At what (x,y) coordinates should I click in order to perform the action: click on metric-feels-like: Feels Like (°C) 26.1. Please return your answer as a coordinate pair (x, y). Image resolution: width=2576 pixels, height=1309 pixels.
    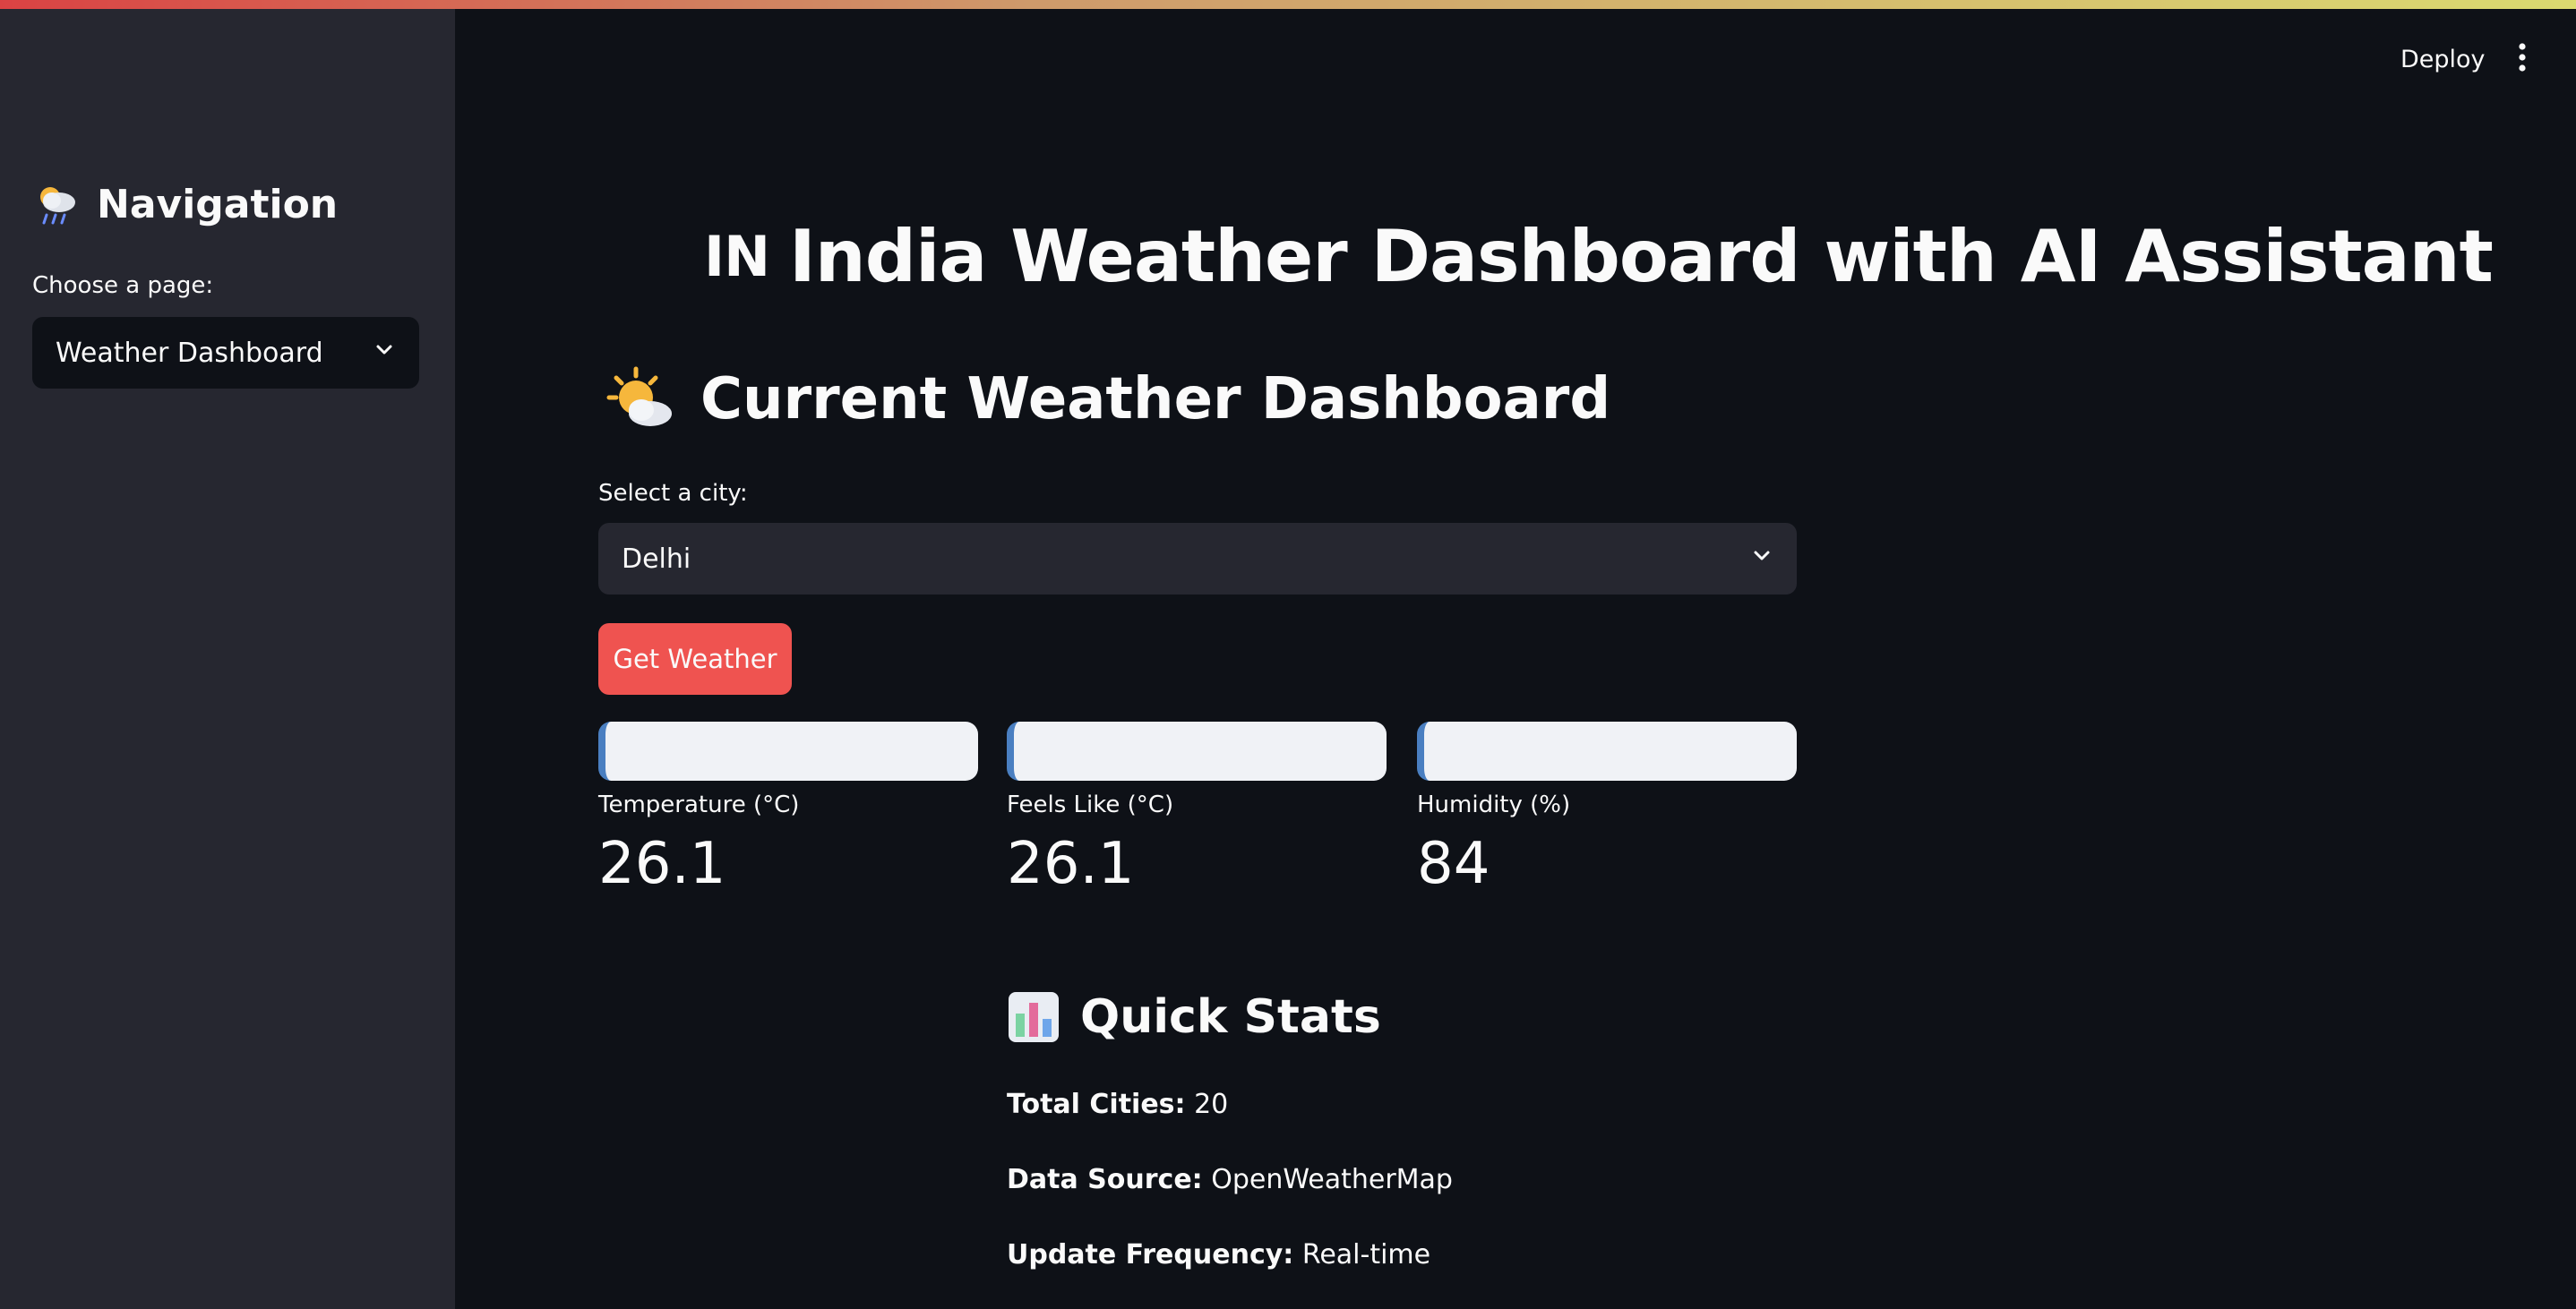
    Looking at the image, I should click on (1197, 809).